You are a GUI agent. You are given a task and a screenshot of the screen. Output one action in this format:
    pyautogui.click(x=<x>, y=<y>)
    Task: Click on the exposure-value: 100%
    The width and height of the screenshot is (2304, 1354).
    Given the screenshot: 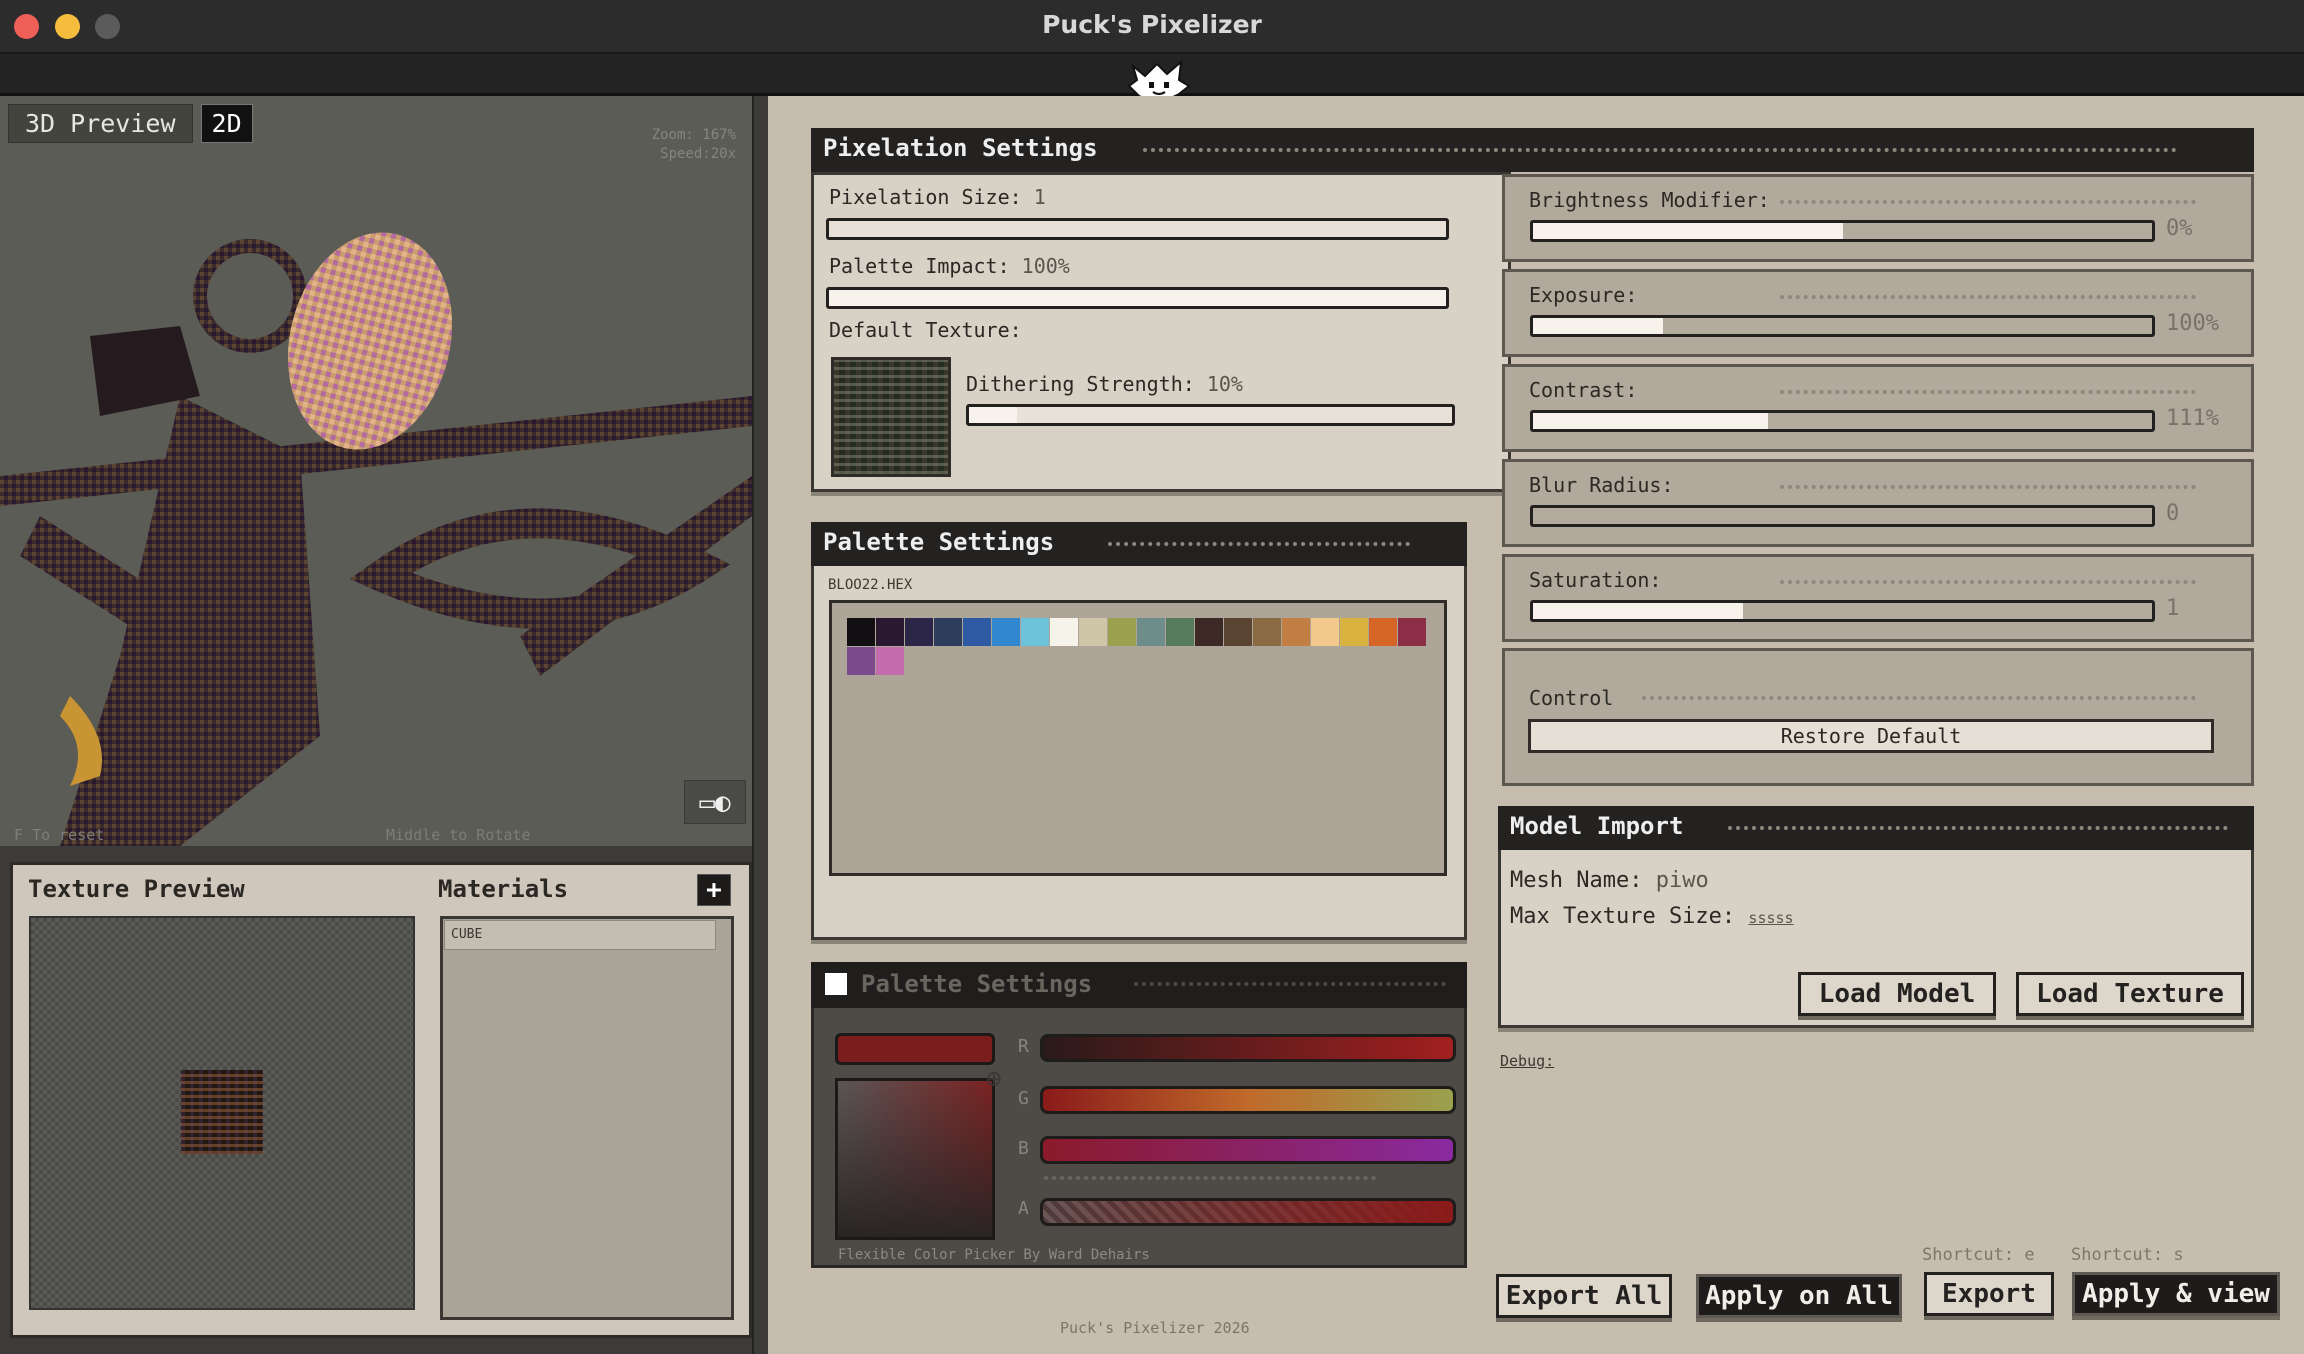 What is the action you would take?
    pyautogui.click(x=2192, y=323)
    